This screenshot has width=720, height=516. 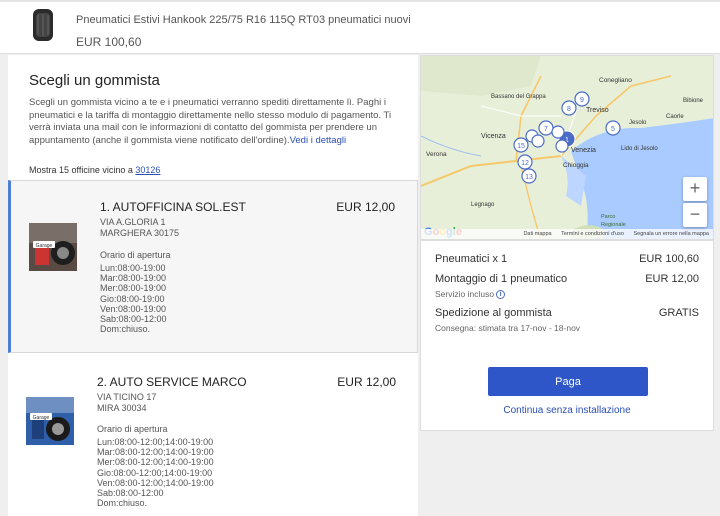 What do you see at coordinates (569, 109) in the screenshot?
I see `map-pin: 8` at bounding box center [569, 109].